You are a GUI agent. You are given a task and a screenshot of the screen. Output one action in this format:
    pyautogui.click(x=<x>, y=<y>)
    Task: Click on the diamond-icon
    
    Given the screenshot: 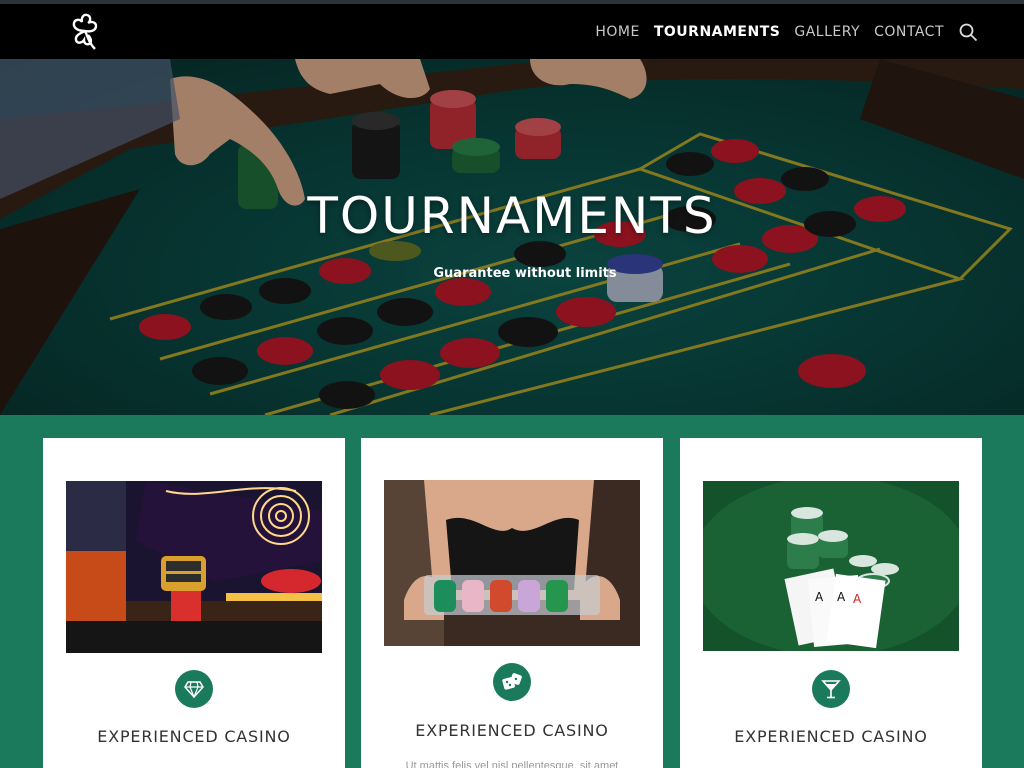 What is the action you would take?
    pyautogui.click(x=194, y=689)
    